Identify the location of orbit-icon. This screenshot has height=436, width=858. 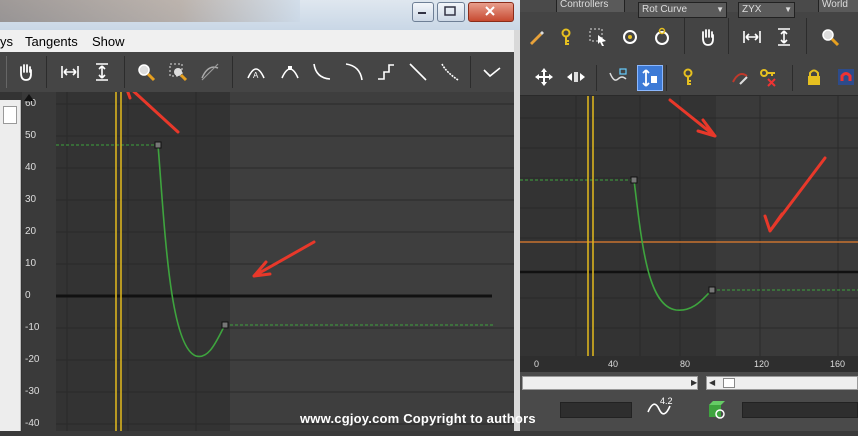
(630, 37).